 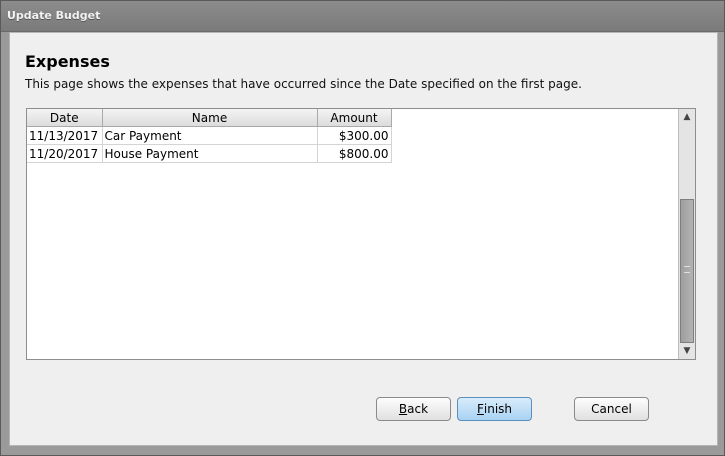 I want to click on page-heading: Expenses, so click(x=67, y=61).